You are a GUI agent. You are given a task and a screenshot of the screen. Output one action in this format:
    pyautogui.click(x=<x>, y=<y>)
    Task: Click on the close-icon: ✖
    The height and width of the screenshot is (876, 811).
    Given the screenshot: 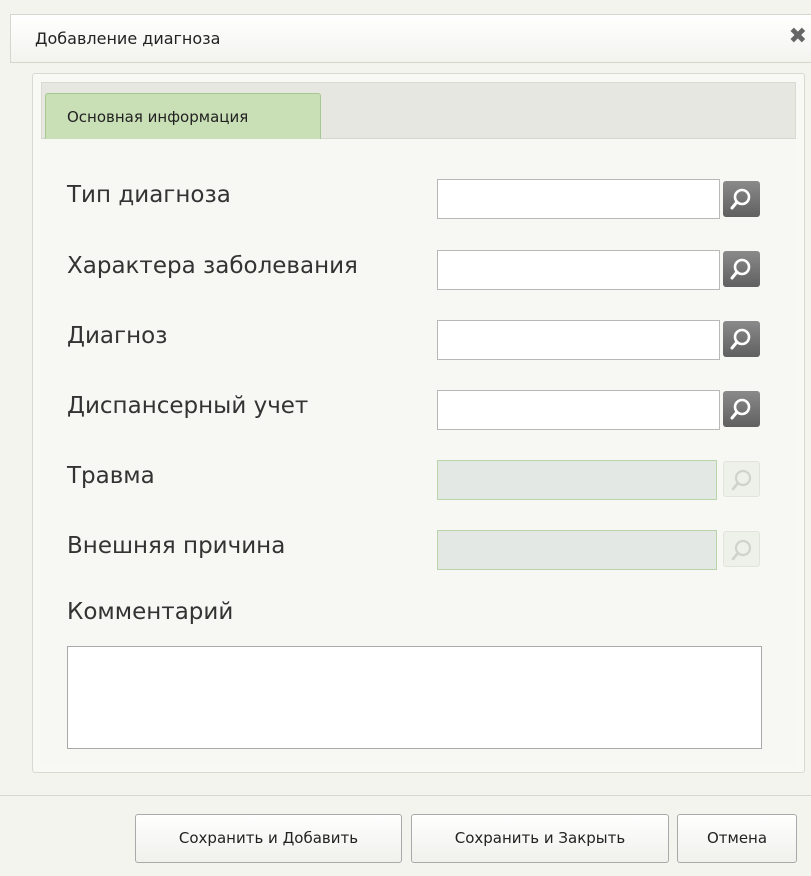 What is the action you would take?
    pyautogui.click(x=798, y=37)
    